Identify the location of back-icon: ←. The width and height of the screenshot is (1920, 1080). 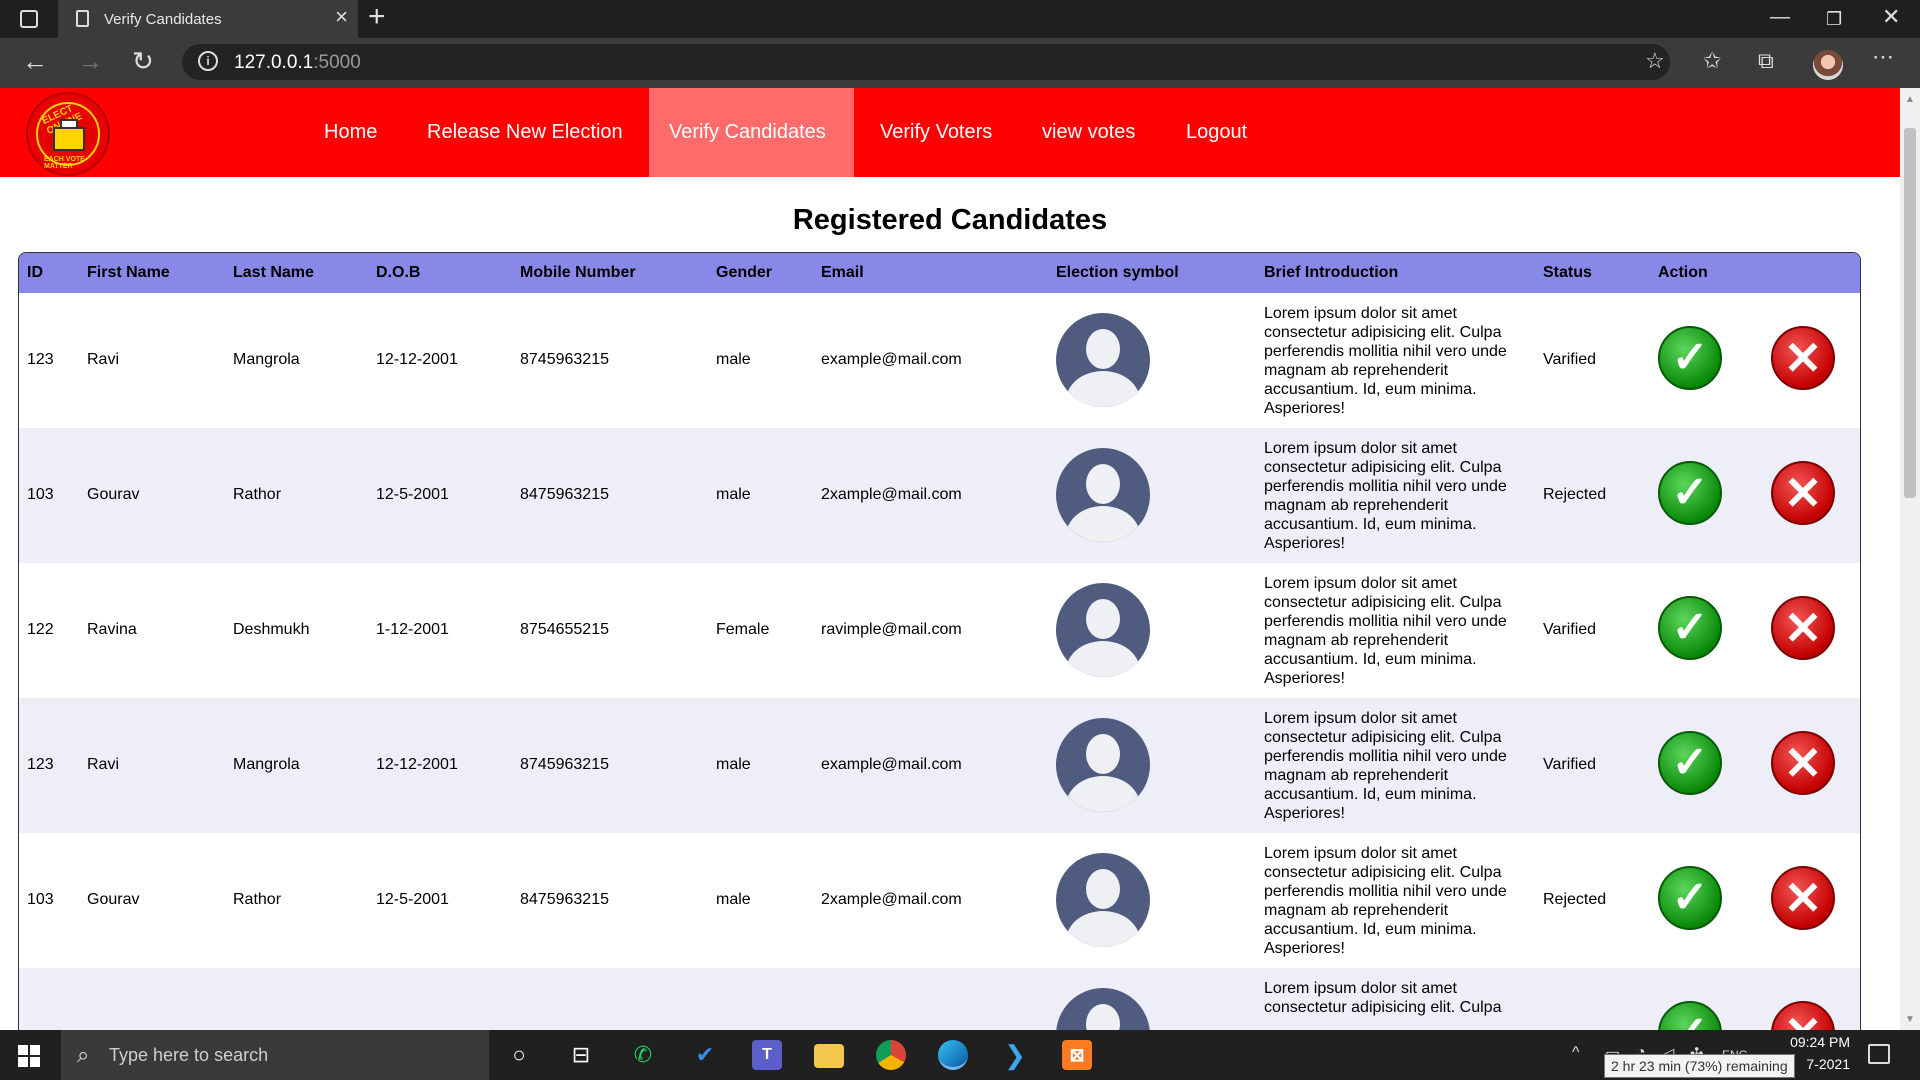
(35, 61).